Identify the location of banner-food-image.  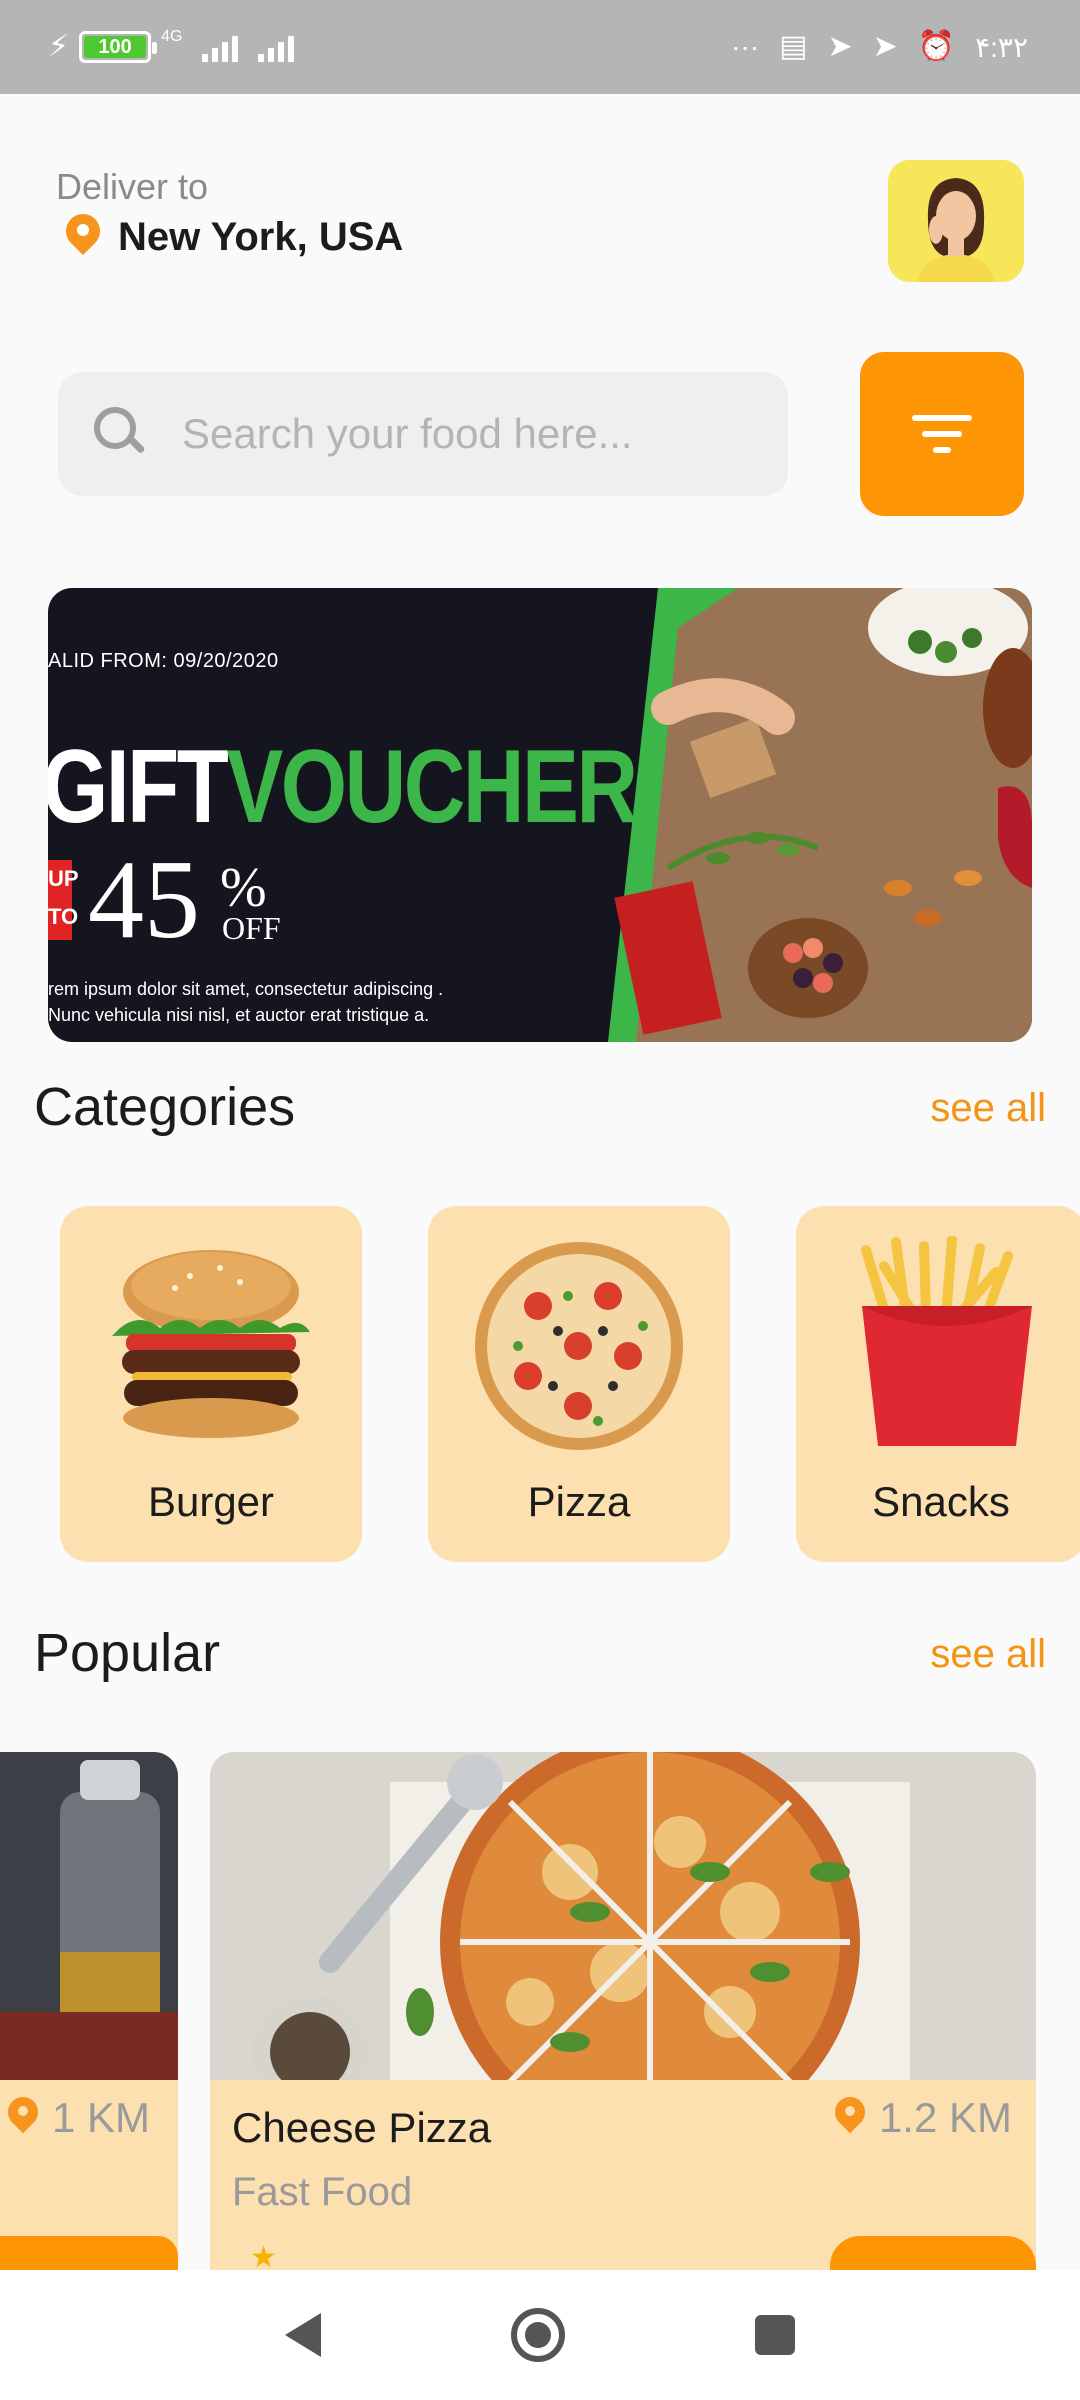
(820, 815).